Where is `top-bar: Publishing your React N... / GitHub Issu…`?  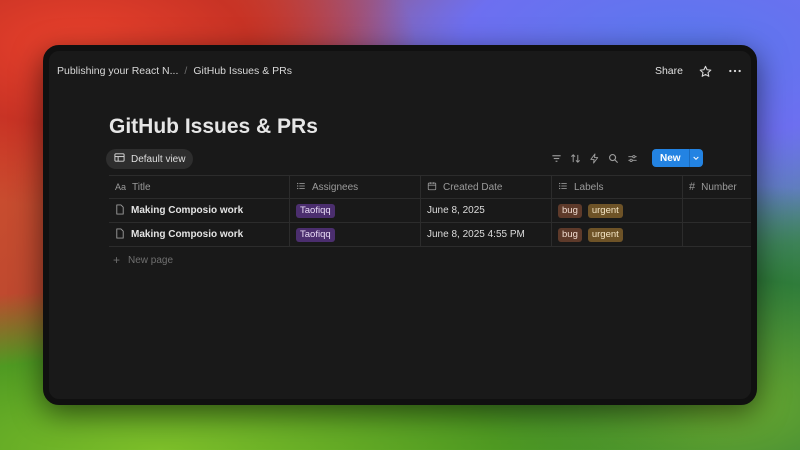 top-bar: Publishing your React N... / GitHub Issu… is located at coordinates (400, 71).